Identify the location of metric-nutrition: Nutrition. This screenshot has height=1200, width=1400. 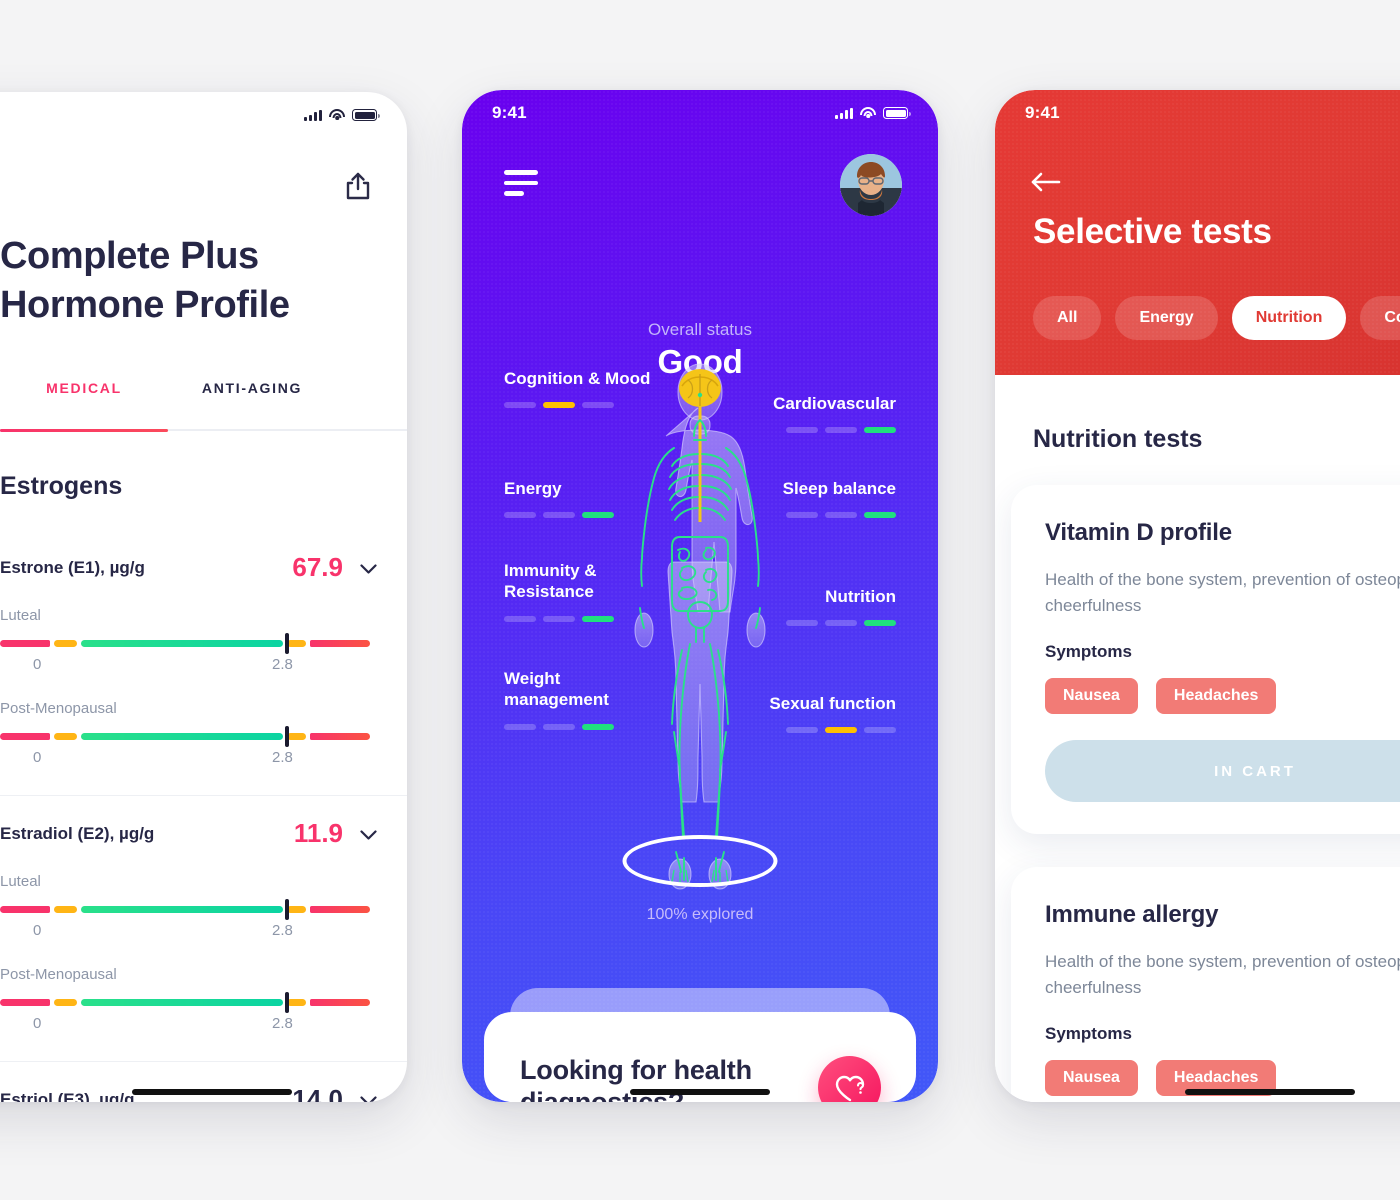
(816, 606).